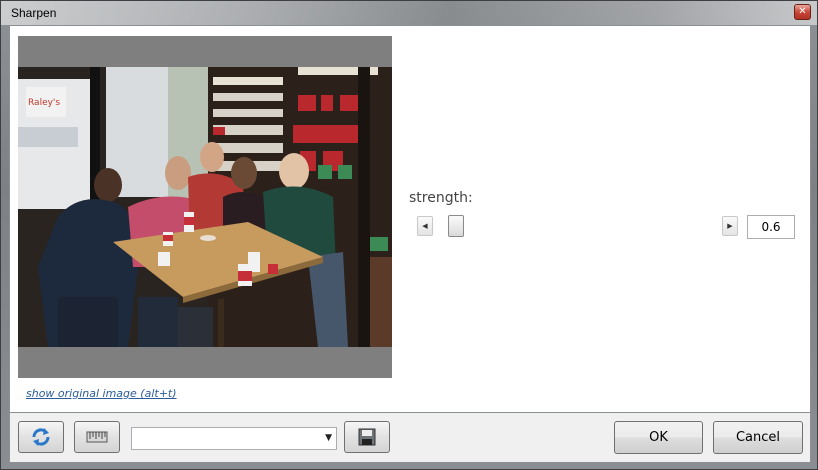 This screenshot has height=470, width=818. I want to click on close-icon: ✕, so click(802, 11).